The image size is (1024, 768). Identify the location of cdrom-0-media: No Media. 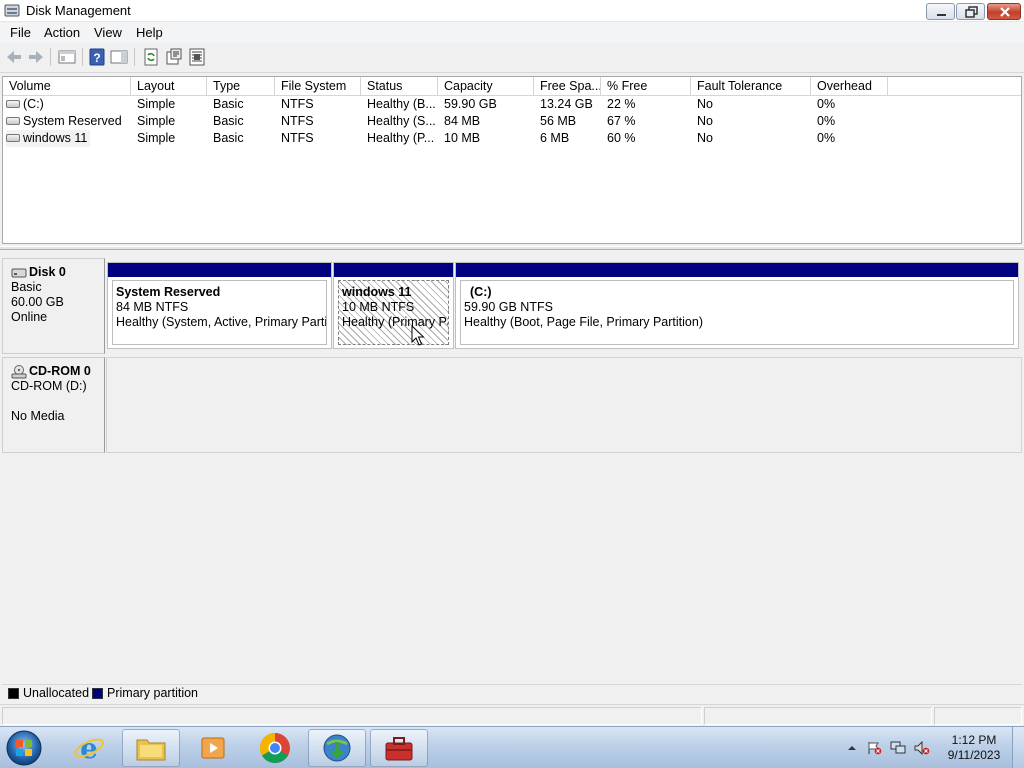
(38, 416).